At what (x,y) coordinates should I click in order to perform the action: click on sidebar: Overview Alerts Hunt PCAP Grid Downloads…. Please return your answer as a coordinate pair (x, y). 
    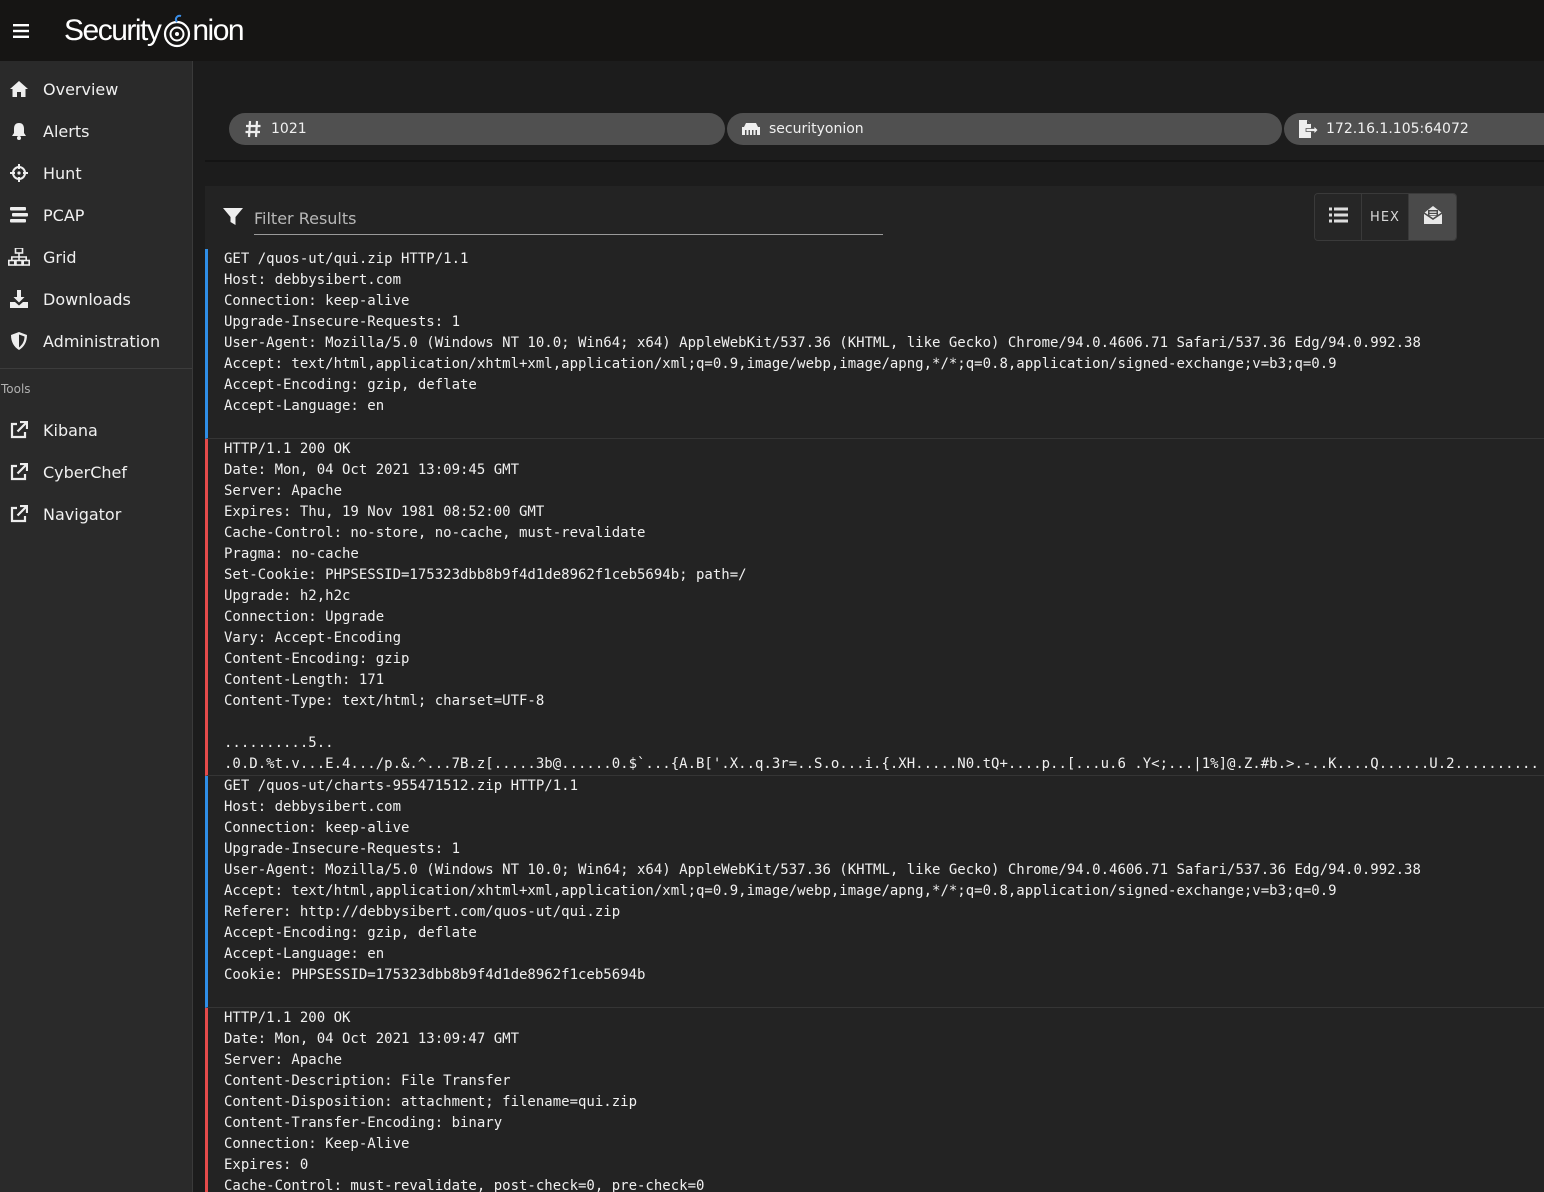
    Looking at the image, I should click on (96, 626).